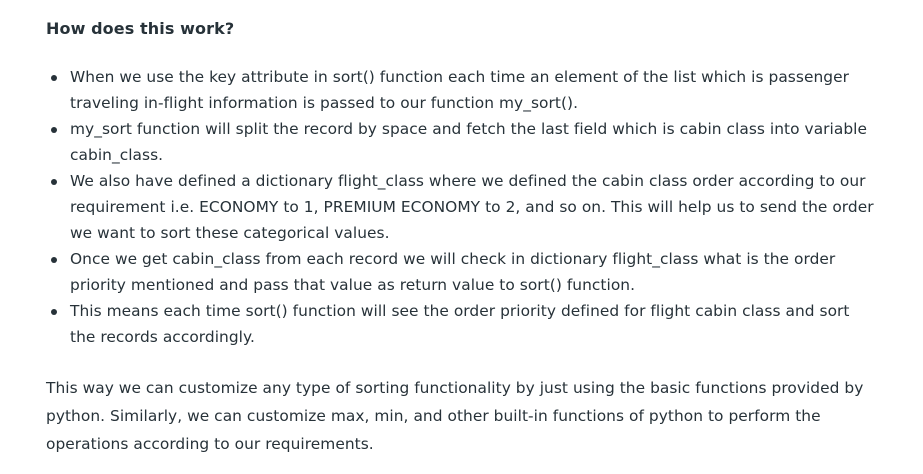 This screenshot has height=474, width=923. What do you see at coordinates (140, 28) in the screenshot?
I see `section-heading: How does this work?` at bounding box center [140, 28].